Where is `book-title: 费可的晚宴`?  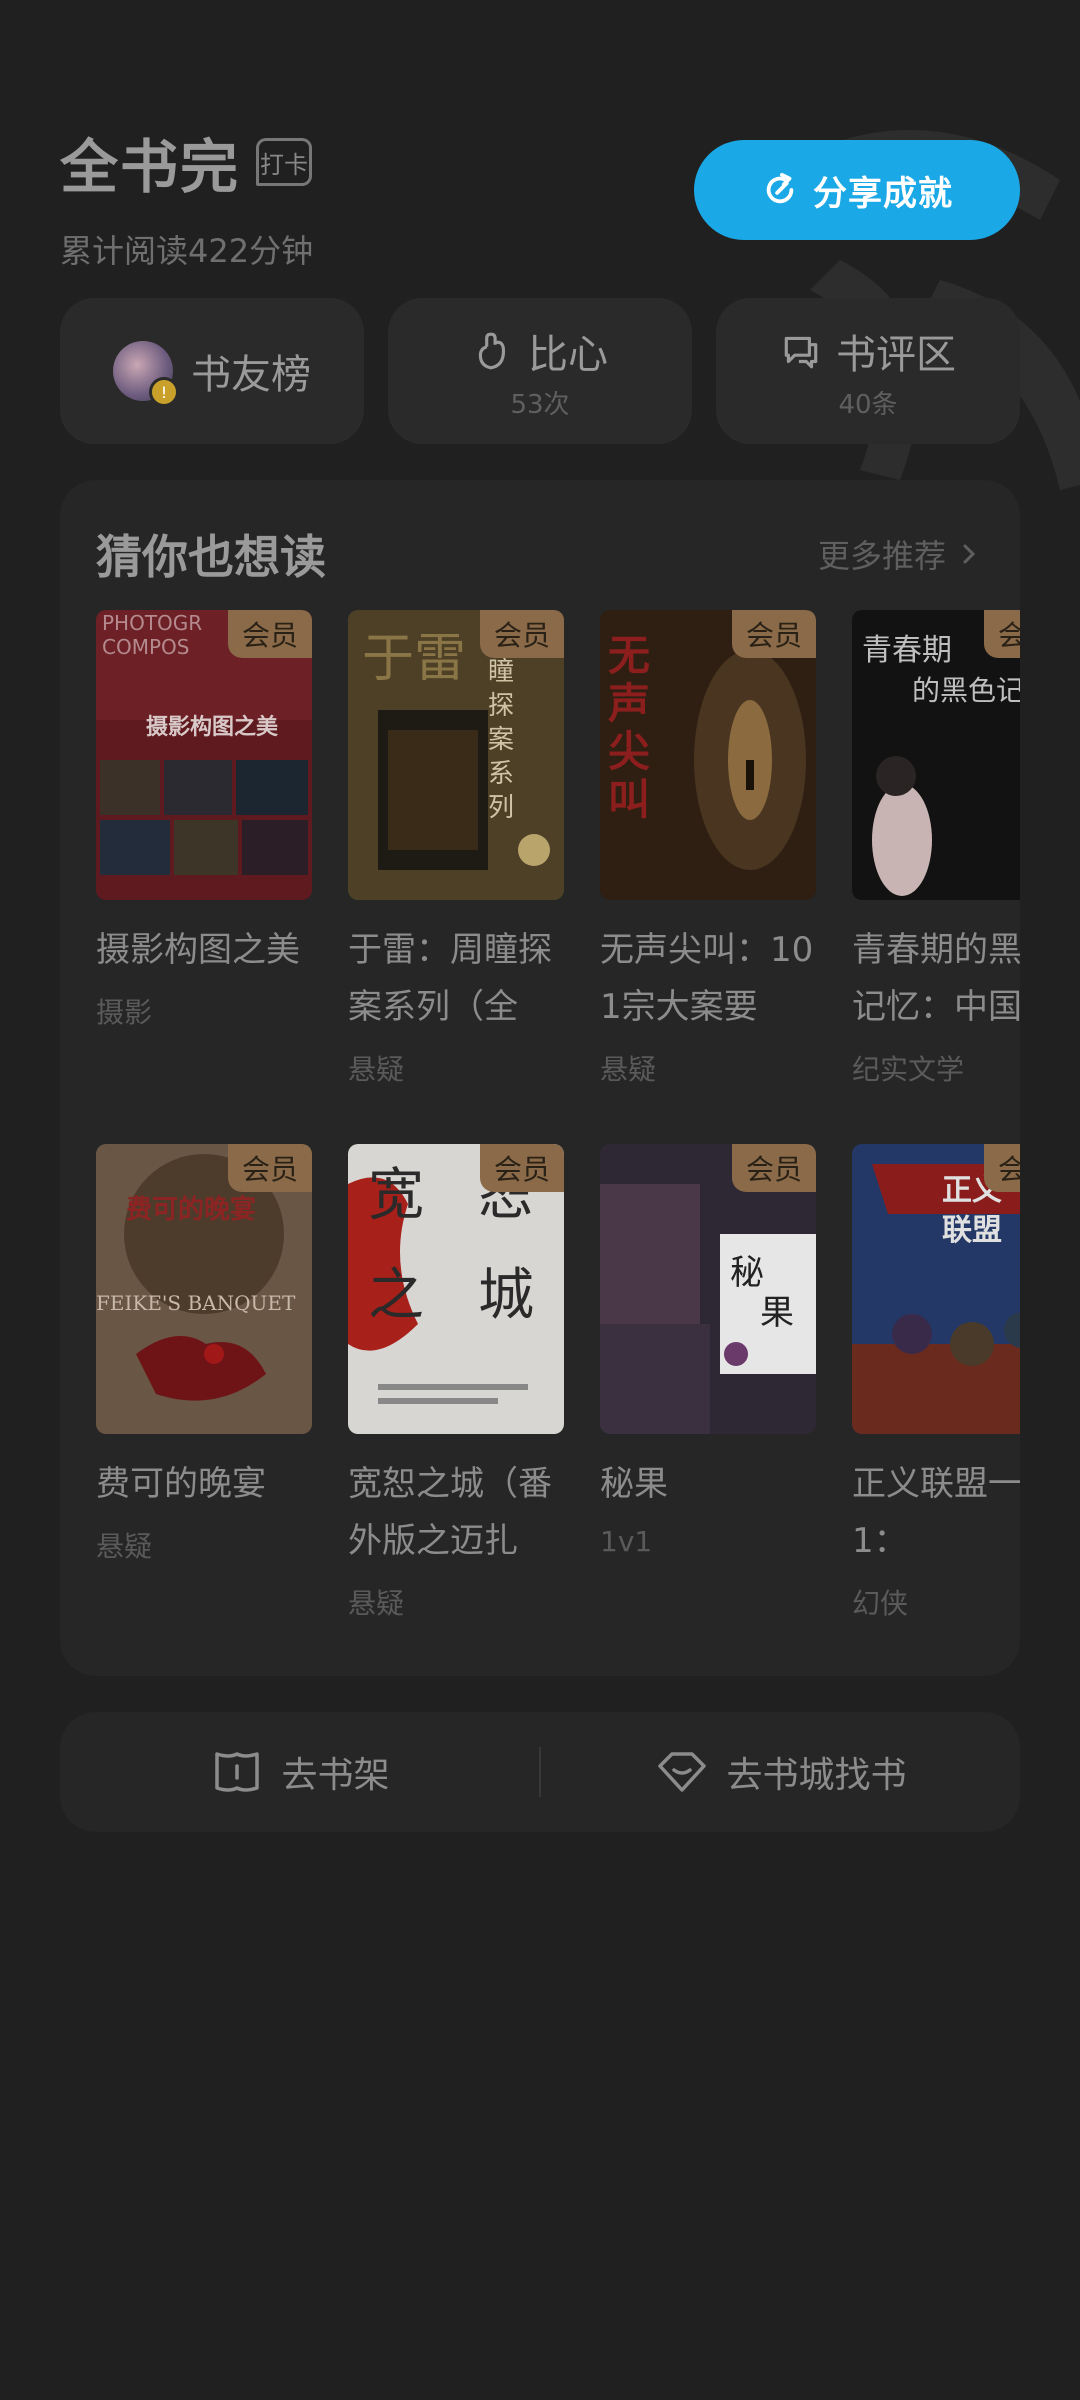
book-title: 费可的晚宴 is located at coordinates (181, 1484).